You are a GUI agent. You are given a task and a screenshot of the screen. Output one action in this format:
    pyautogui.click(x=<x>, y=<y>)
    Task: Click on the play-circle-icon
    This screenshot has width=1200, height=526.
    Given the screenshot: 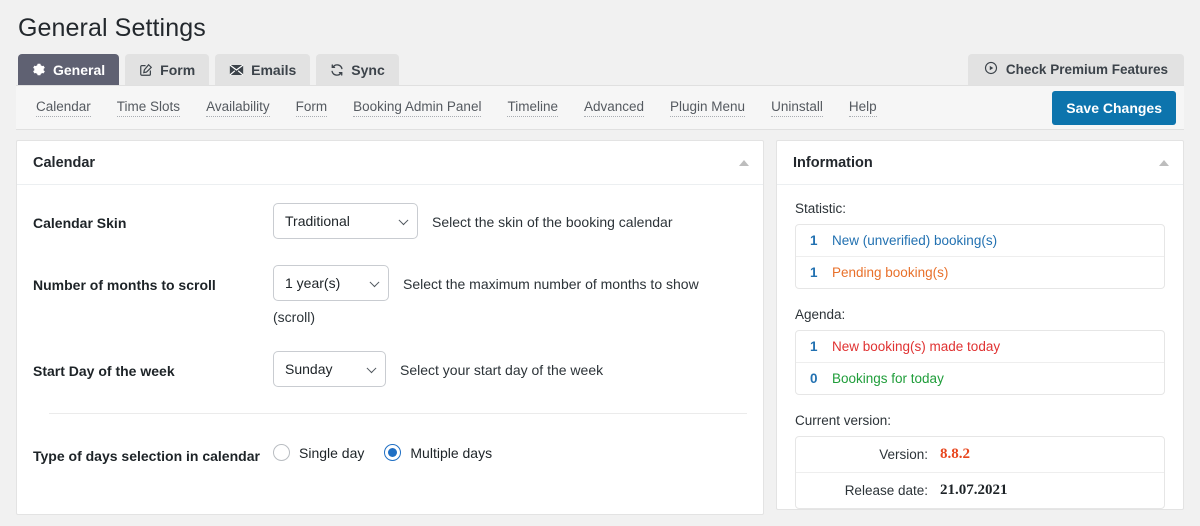 What is the action you would take?
    pyautogui.click(x=991, y=69)
    